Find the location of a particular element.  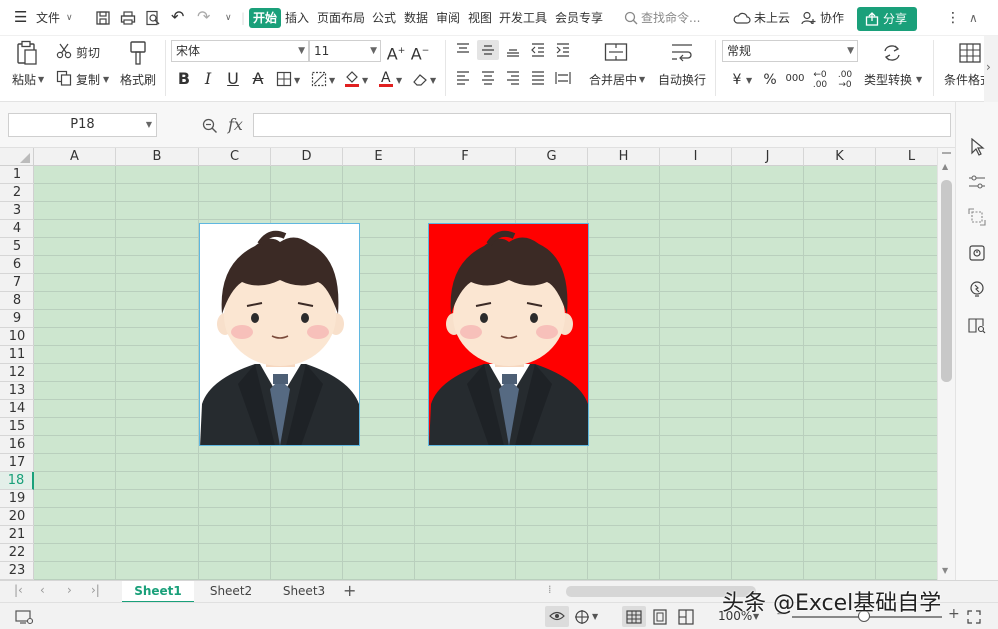

row-header: 16 is located at coordinates (17, 445).